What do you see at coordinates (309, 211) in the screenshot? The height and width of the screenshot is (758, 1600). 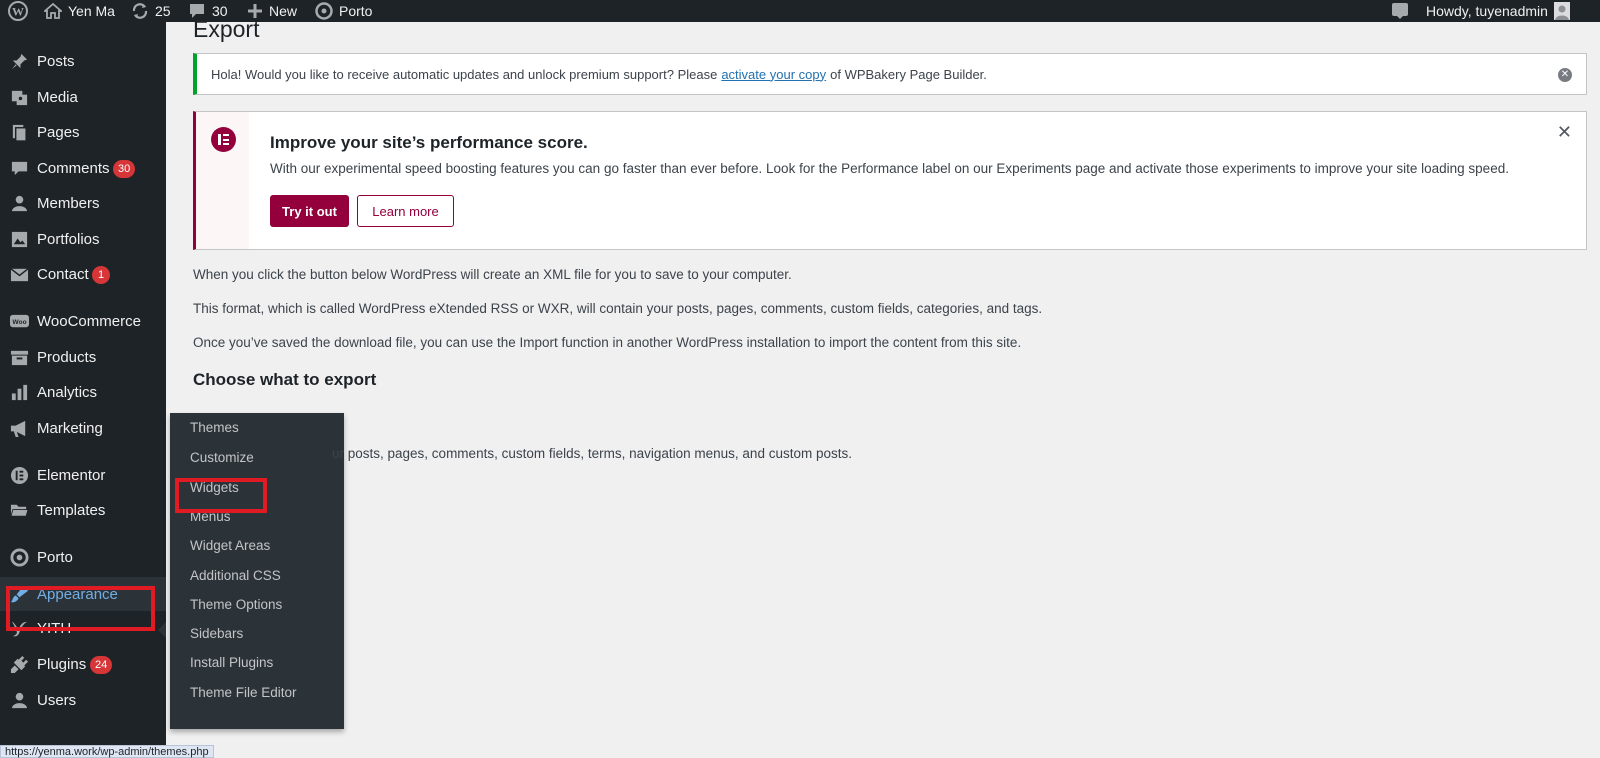 I see `try-it-out-button: Try it out` at bounding box center [309, 211].